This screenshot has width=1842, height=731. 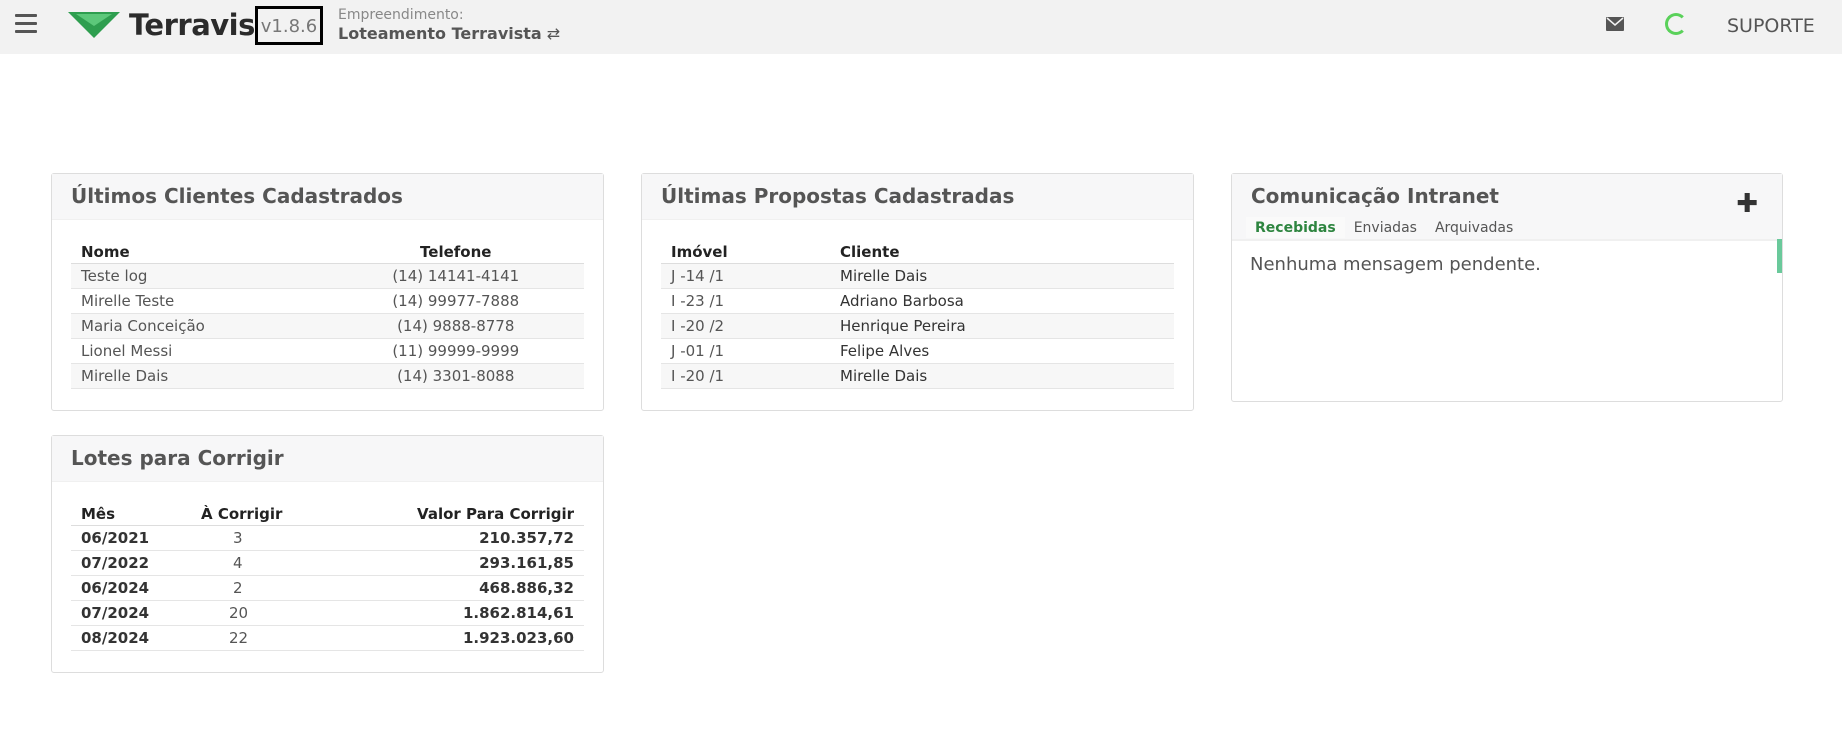 I want to click on column-header-valor: Valor Para Corrigir, so click(x=449, y=513).